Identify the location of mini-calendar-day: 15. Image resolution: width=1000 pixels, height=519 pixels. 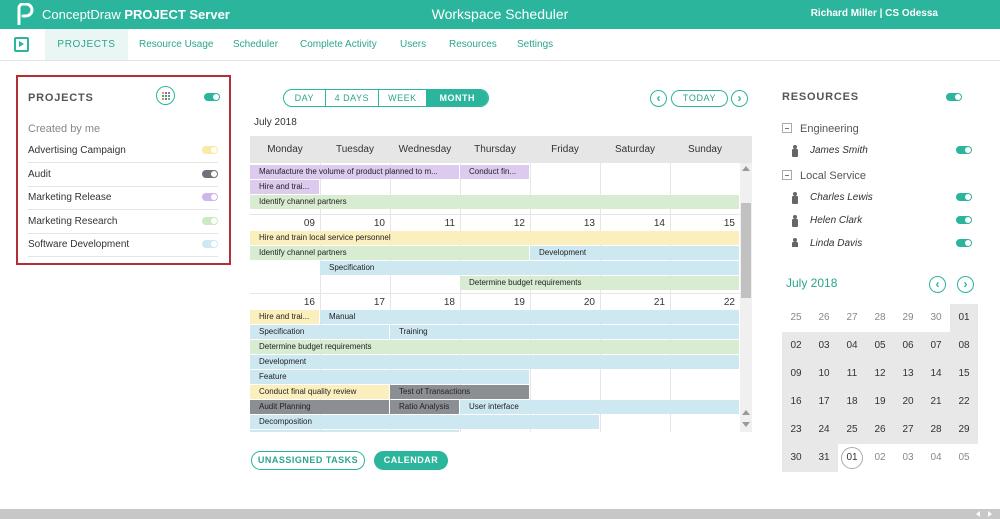
(964, 374).